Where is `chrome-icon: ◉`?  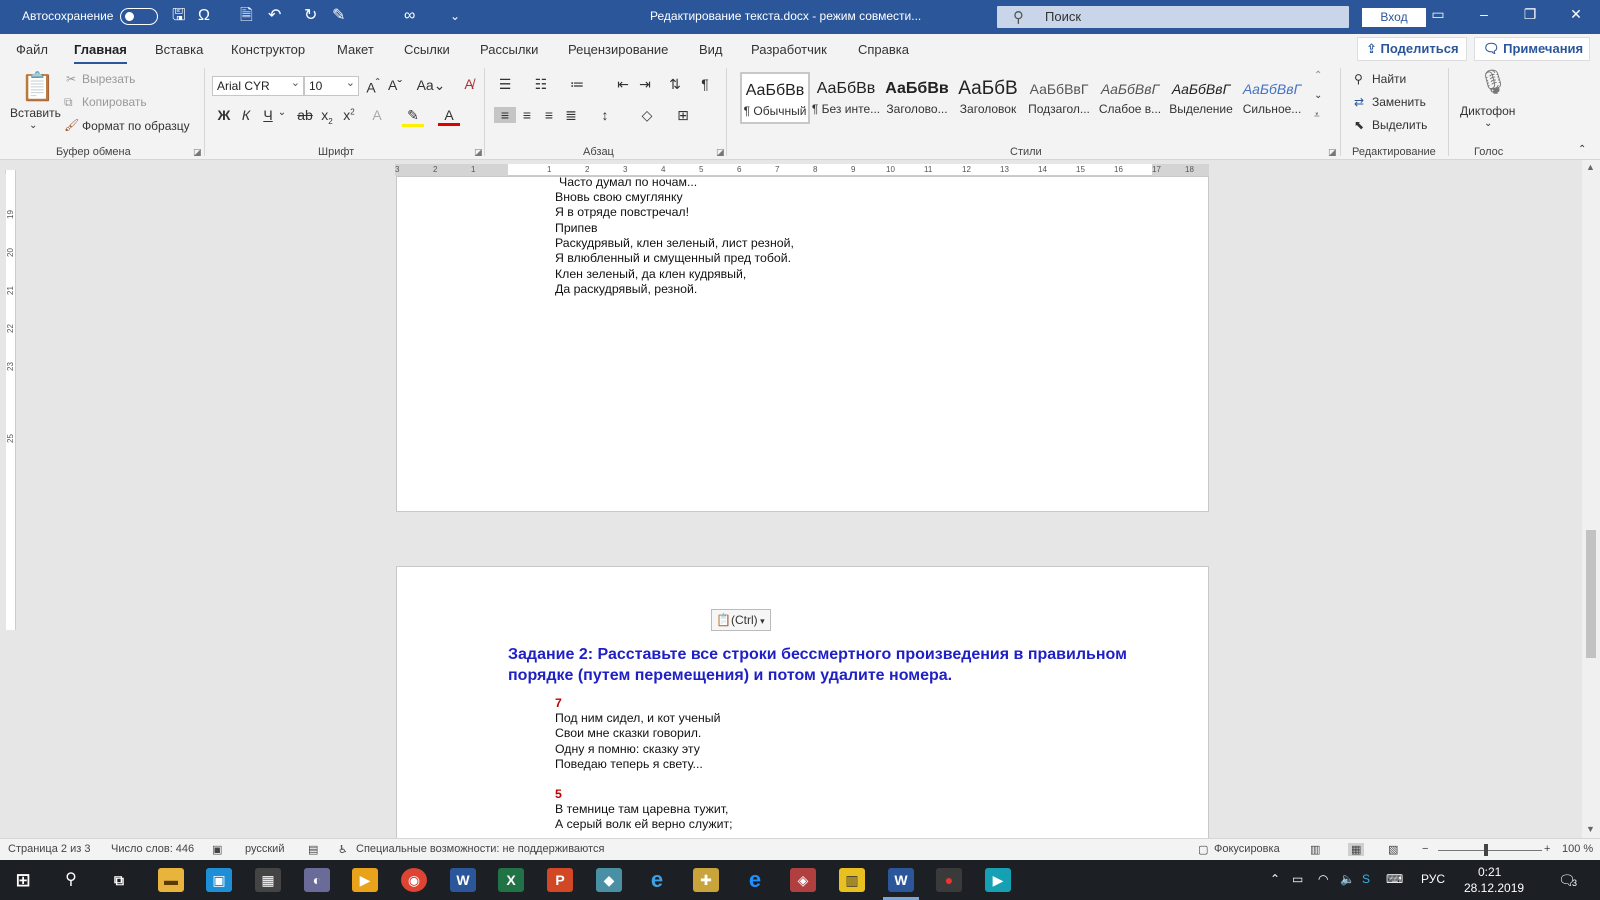 chrome-icon: ◉ is located at coordinates (414, 880).